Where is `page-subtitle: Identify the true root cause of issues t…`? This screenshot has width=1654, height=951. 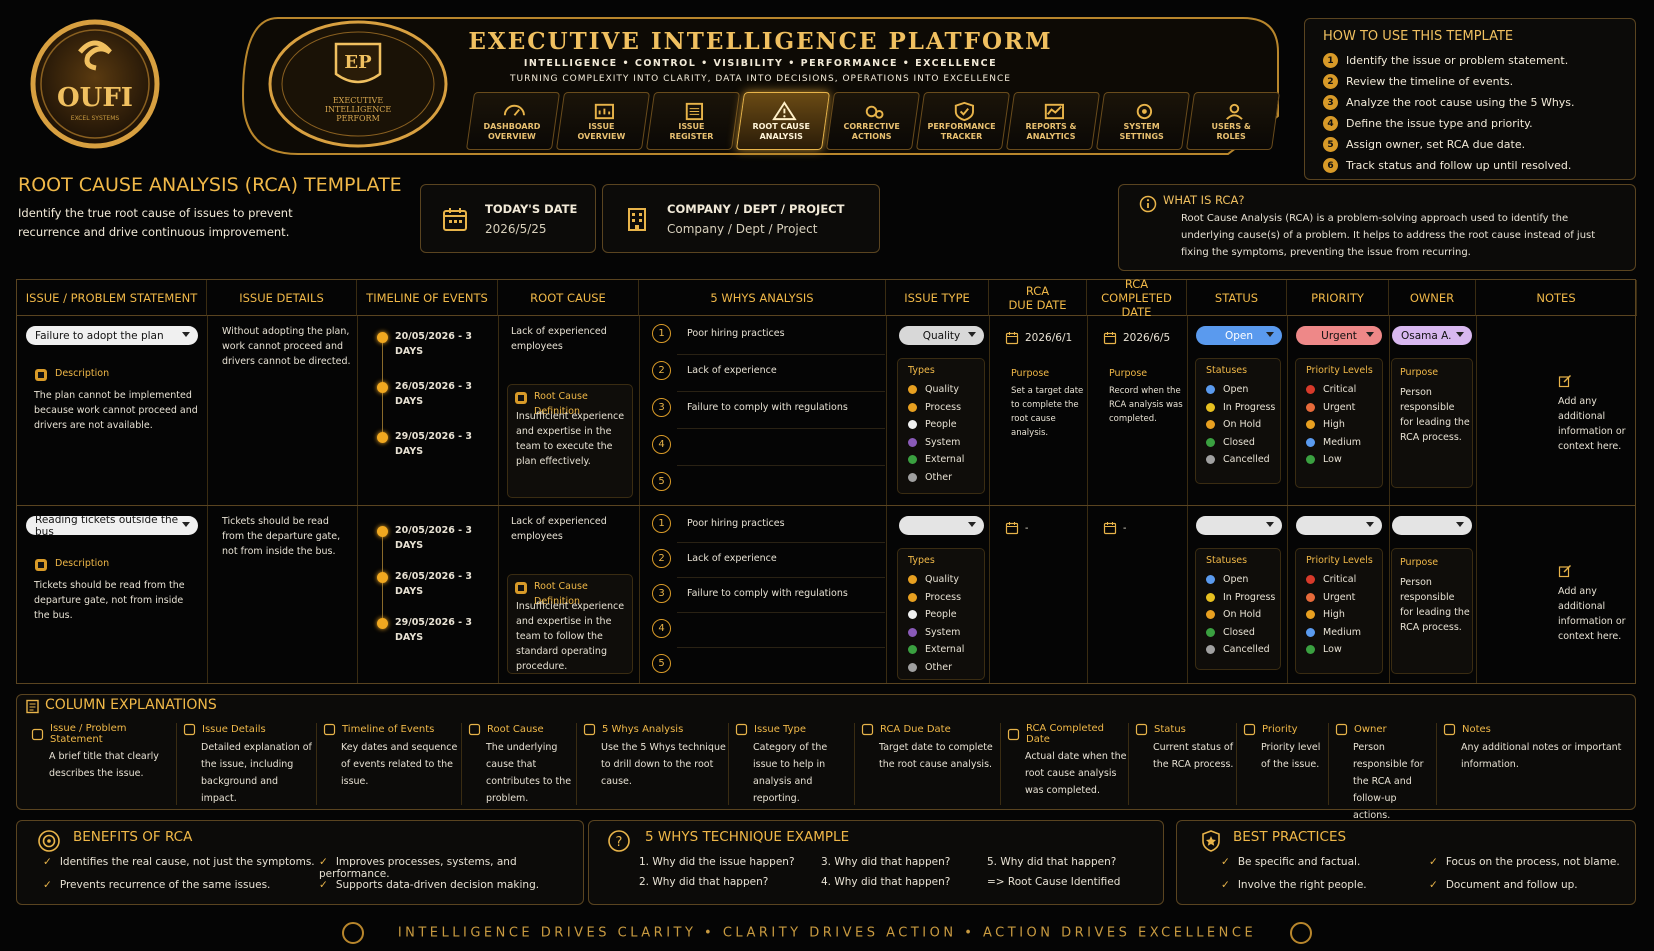 page-subtitle: Identify the true root cause of issues t… is located at coordinates (155, 222).